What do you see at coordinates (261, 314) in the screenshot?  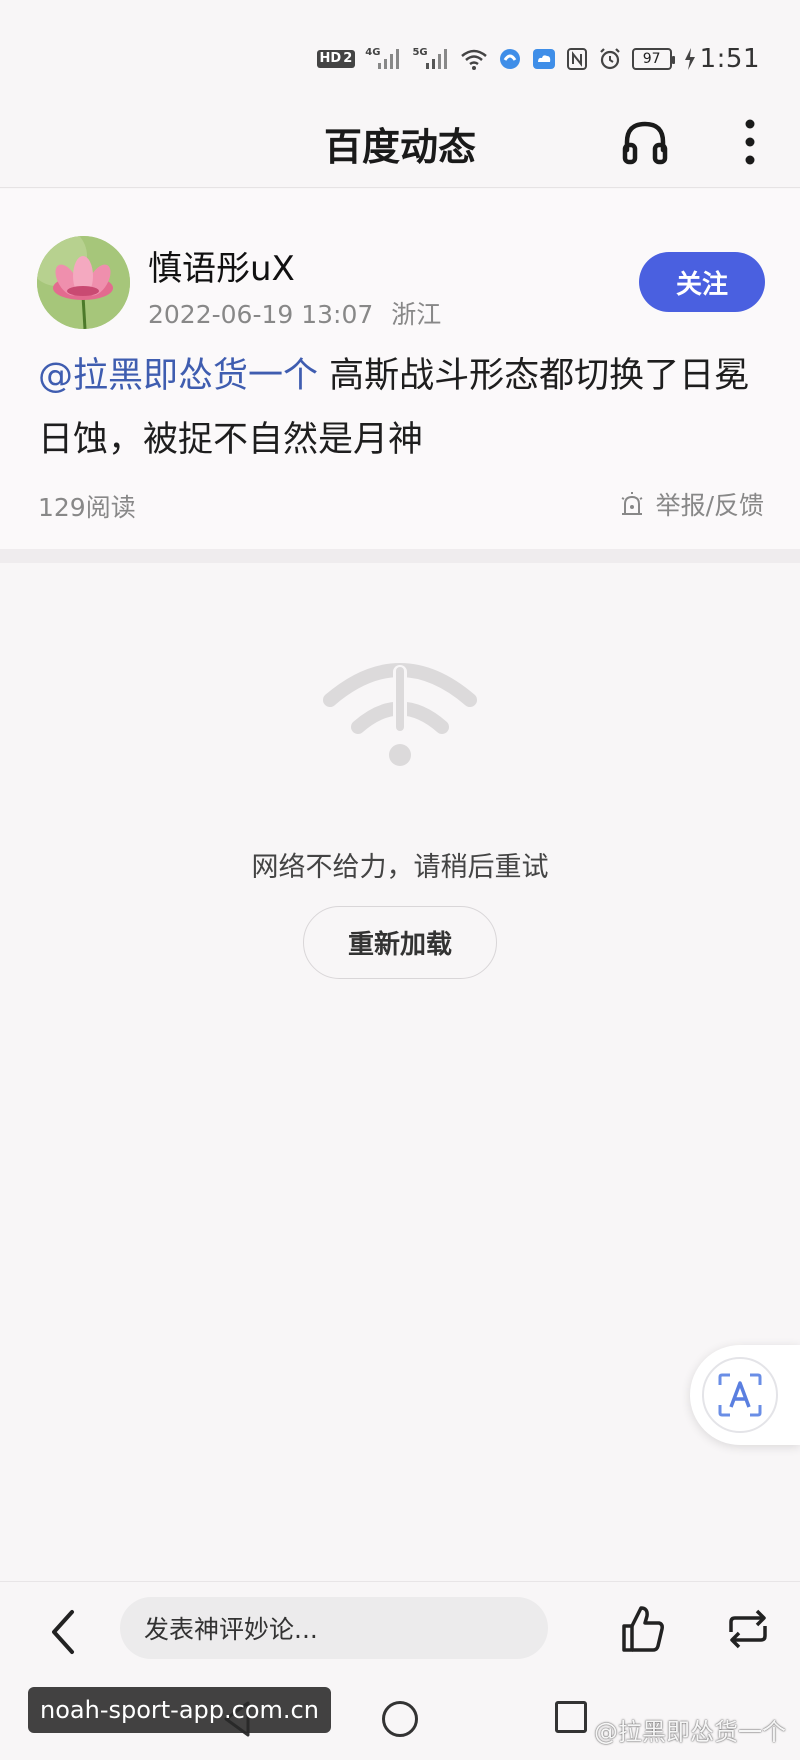 I see `post-date: 2022-06-19 13:07` at bounding box center [261, 314].